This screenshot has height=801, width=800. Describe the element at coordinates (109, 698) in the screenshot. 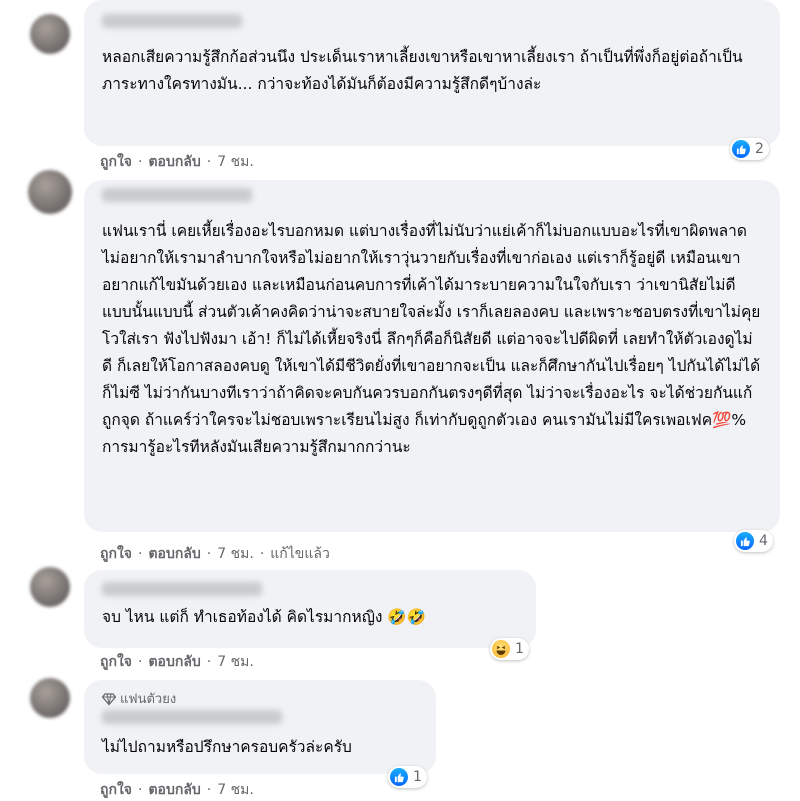

I see `diamond-icon` at that location.